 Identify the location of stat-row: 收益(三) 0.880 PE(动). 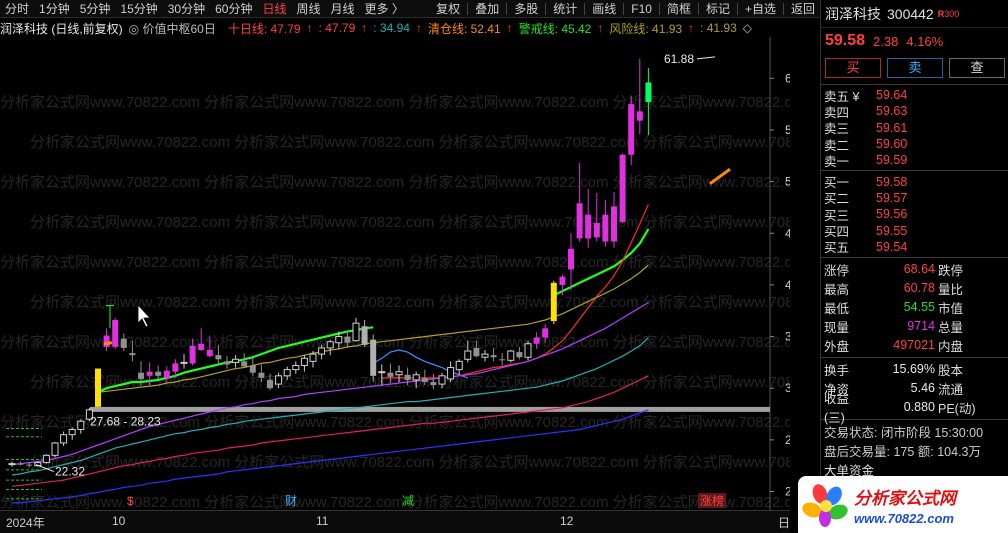
(914, 408).